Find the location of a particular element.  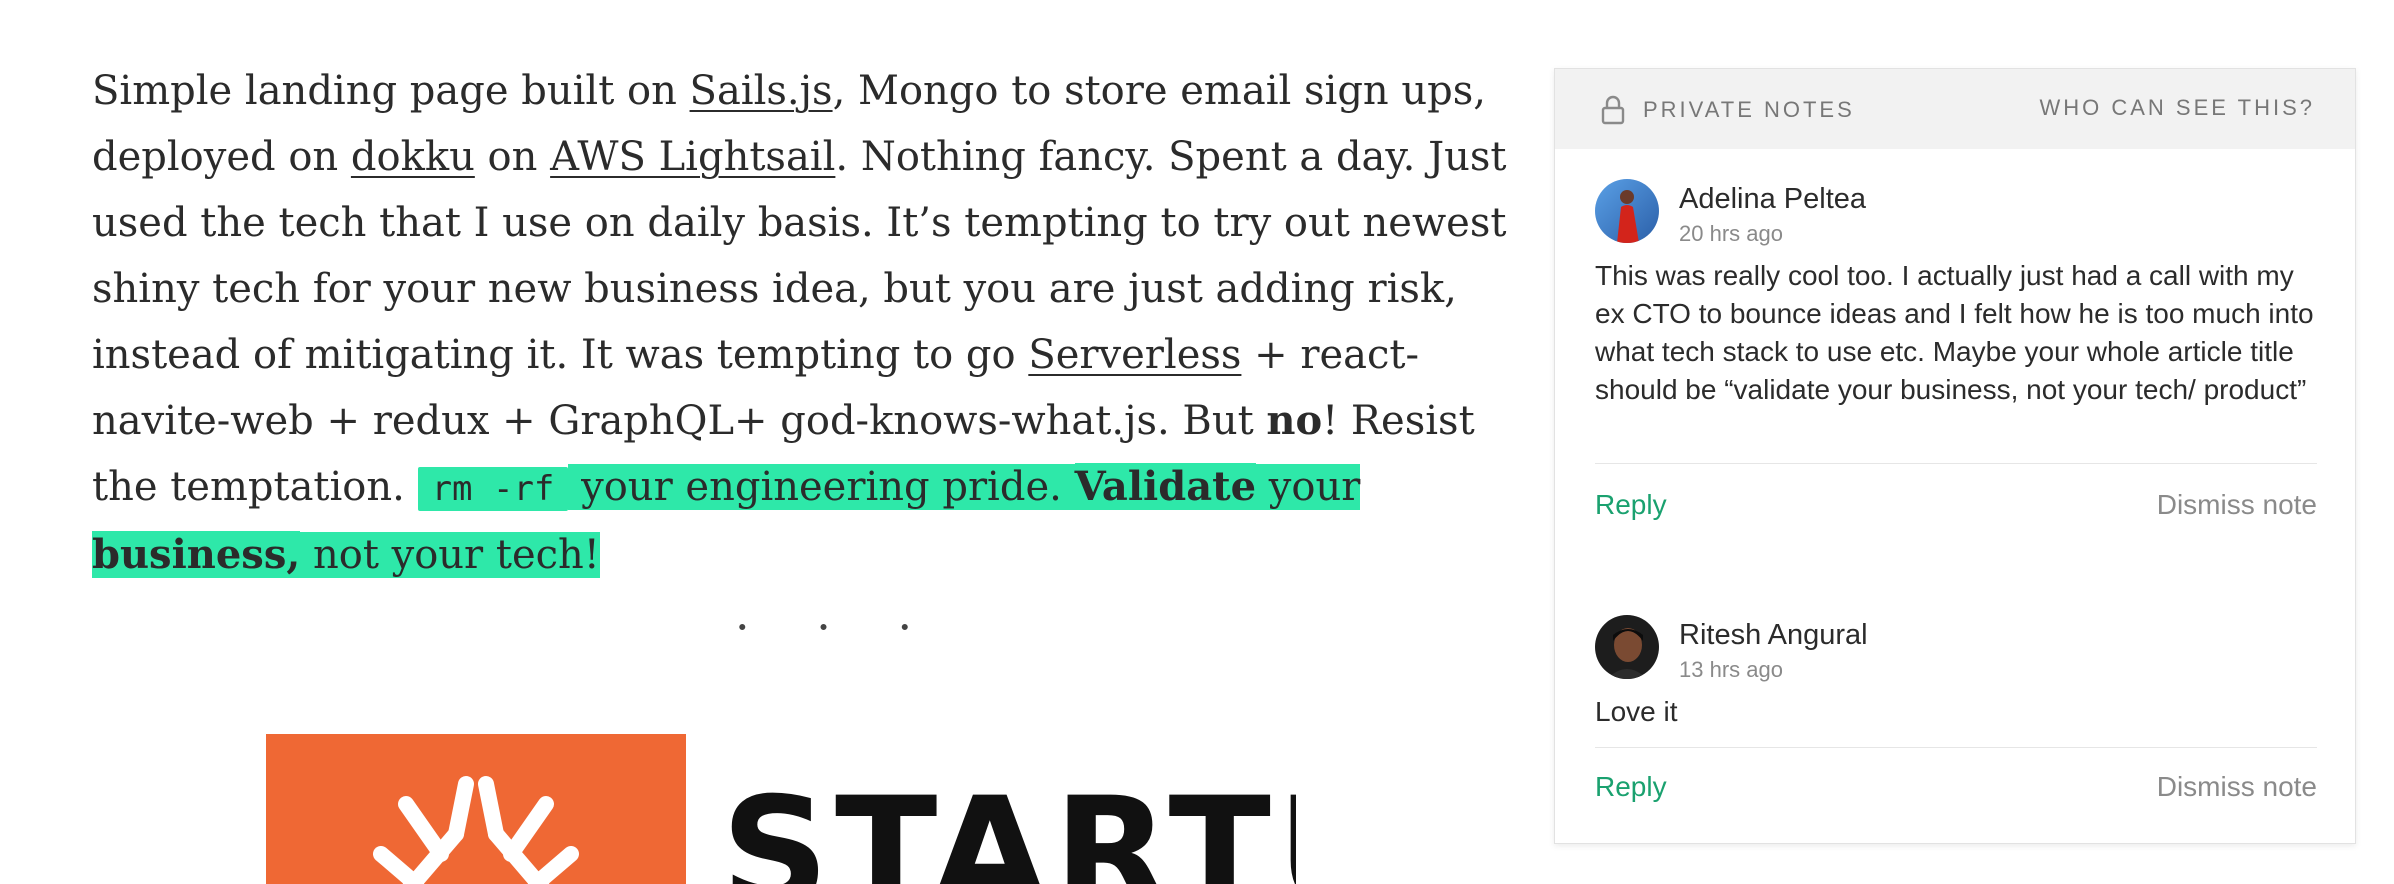

link-serverless: Serverless is located at coordinates (1134, 355).